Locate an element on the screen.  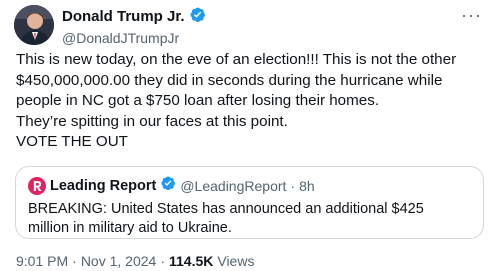
author-block: Donald Trump Jr. @DonaldJTrumpJr is located at coordinates (134, 26).